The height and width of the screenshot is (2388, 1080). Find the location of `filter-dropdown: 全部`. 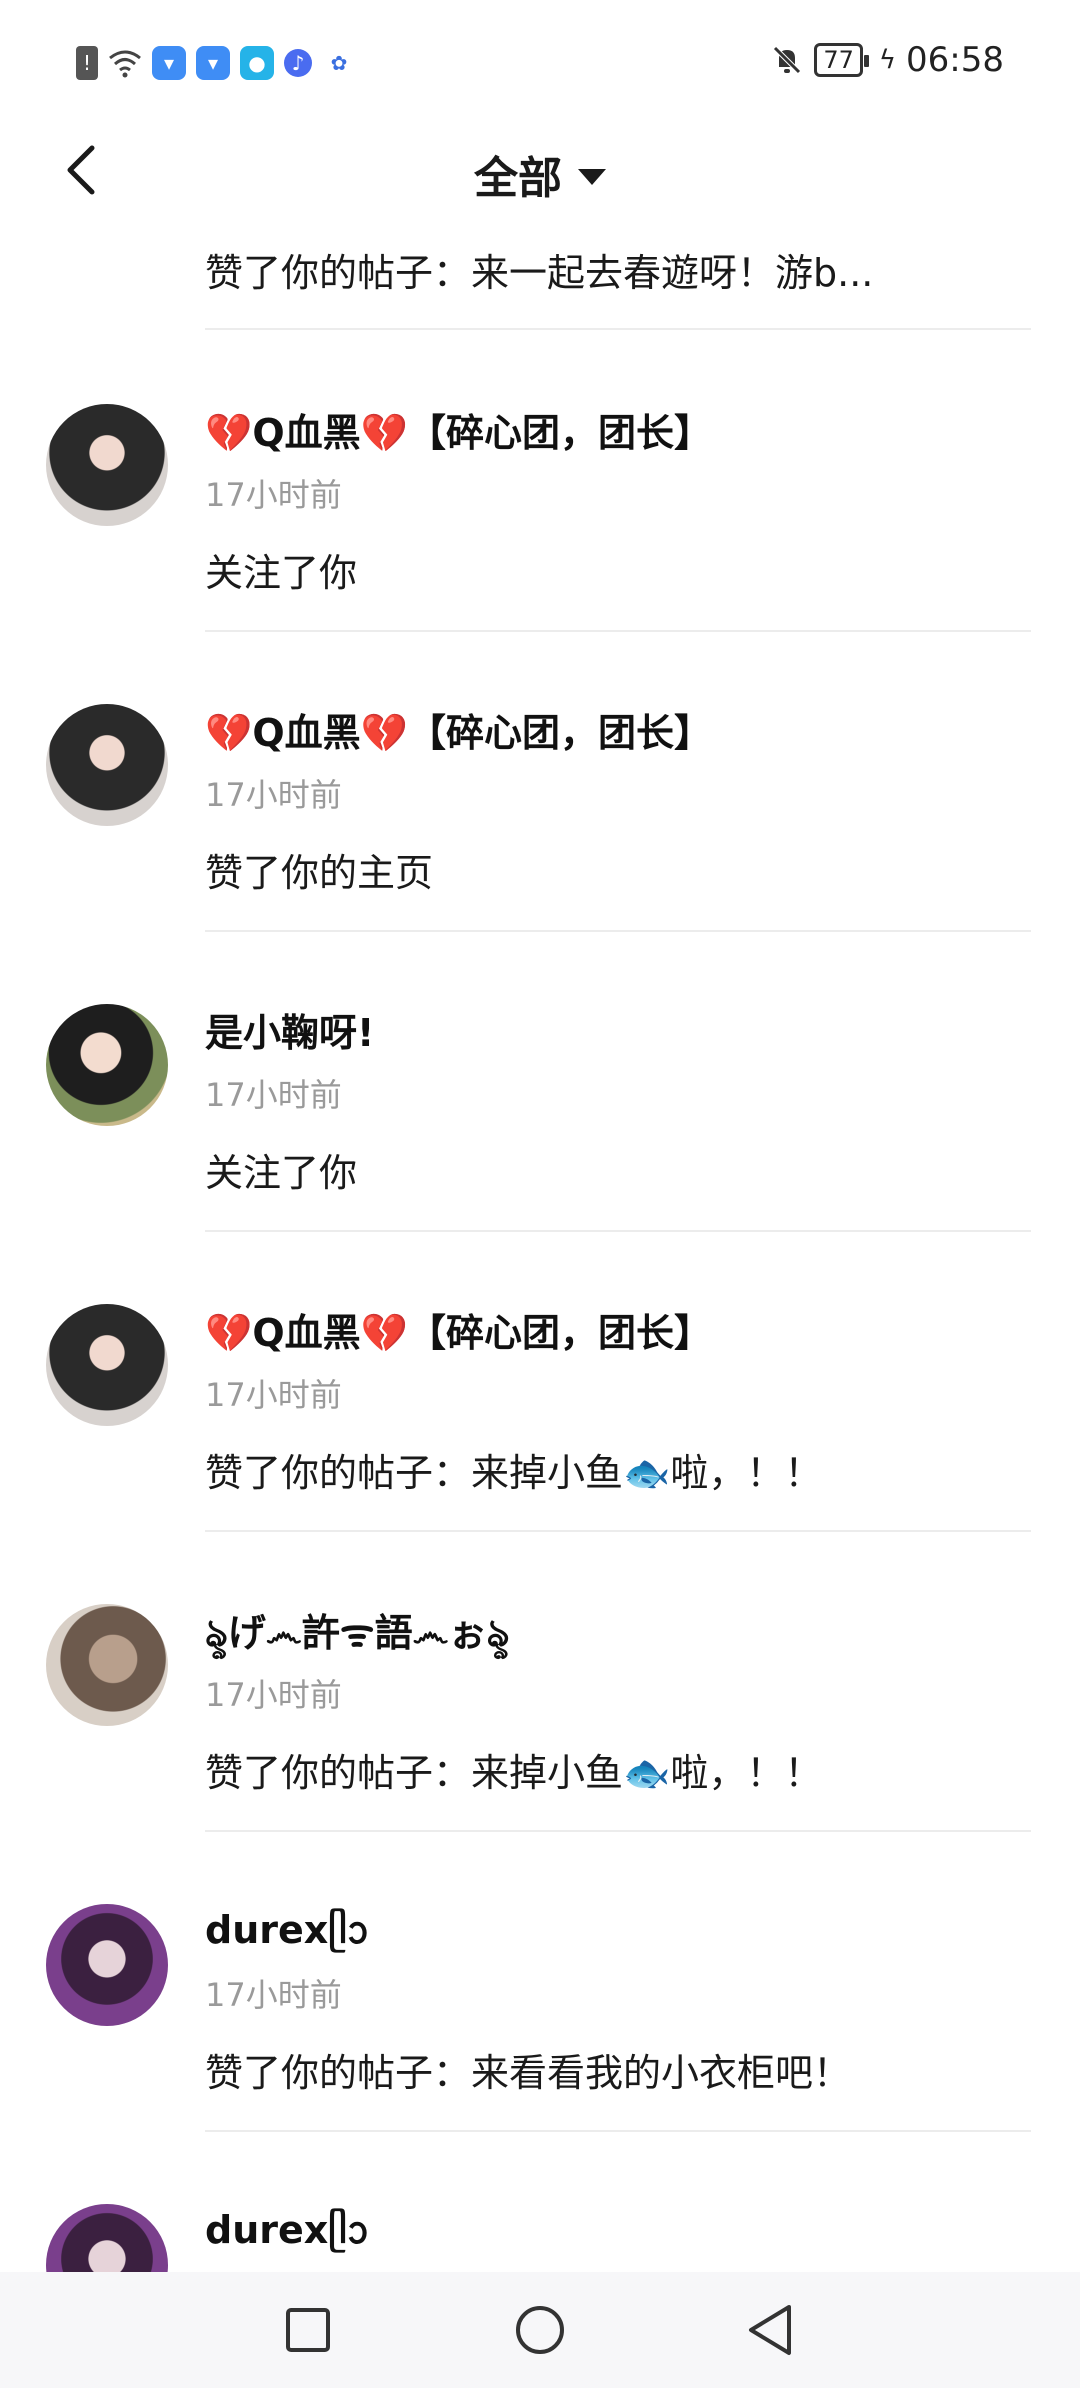

filter-dropdown: 全部 is located at coordinates (540, 174).